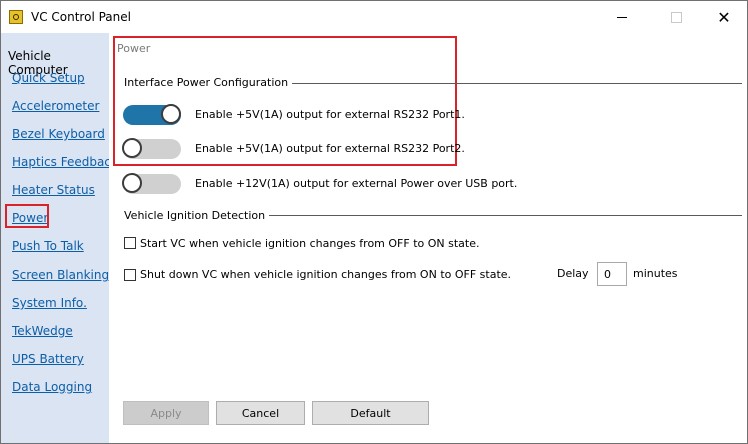 The height and width of the screenshot is (444, 748). I want to click on sidebar-item-bezel-keyboard: Bezel Keyboard, so click(58, 134).